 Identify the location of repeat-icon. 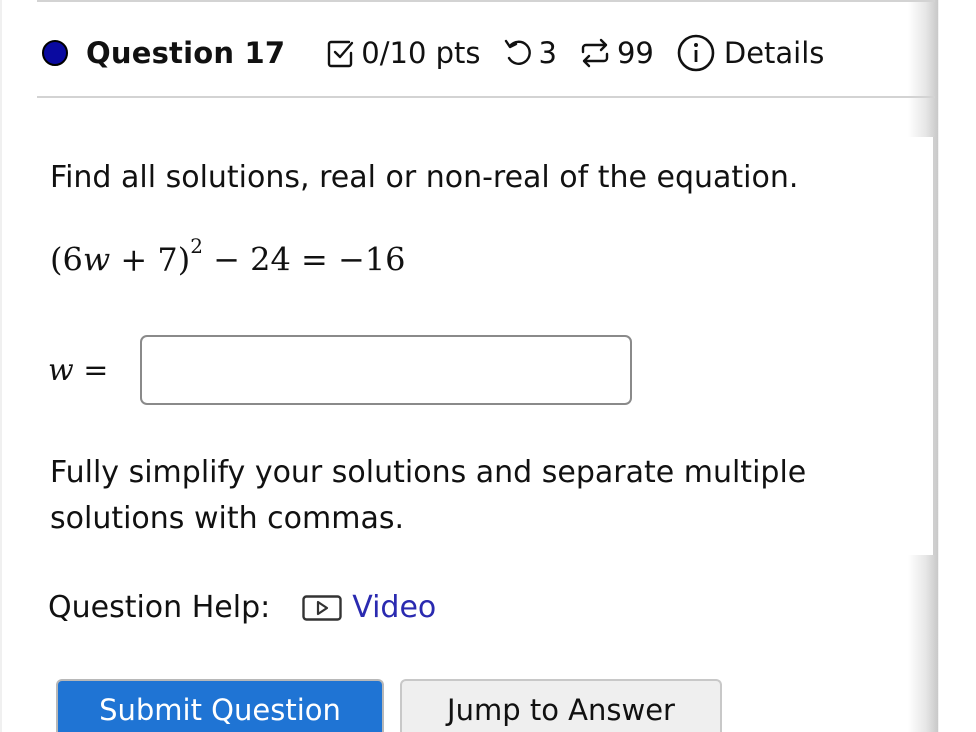
(595, 53).